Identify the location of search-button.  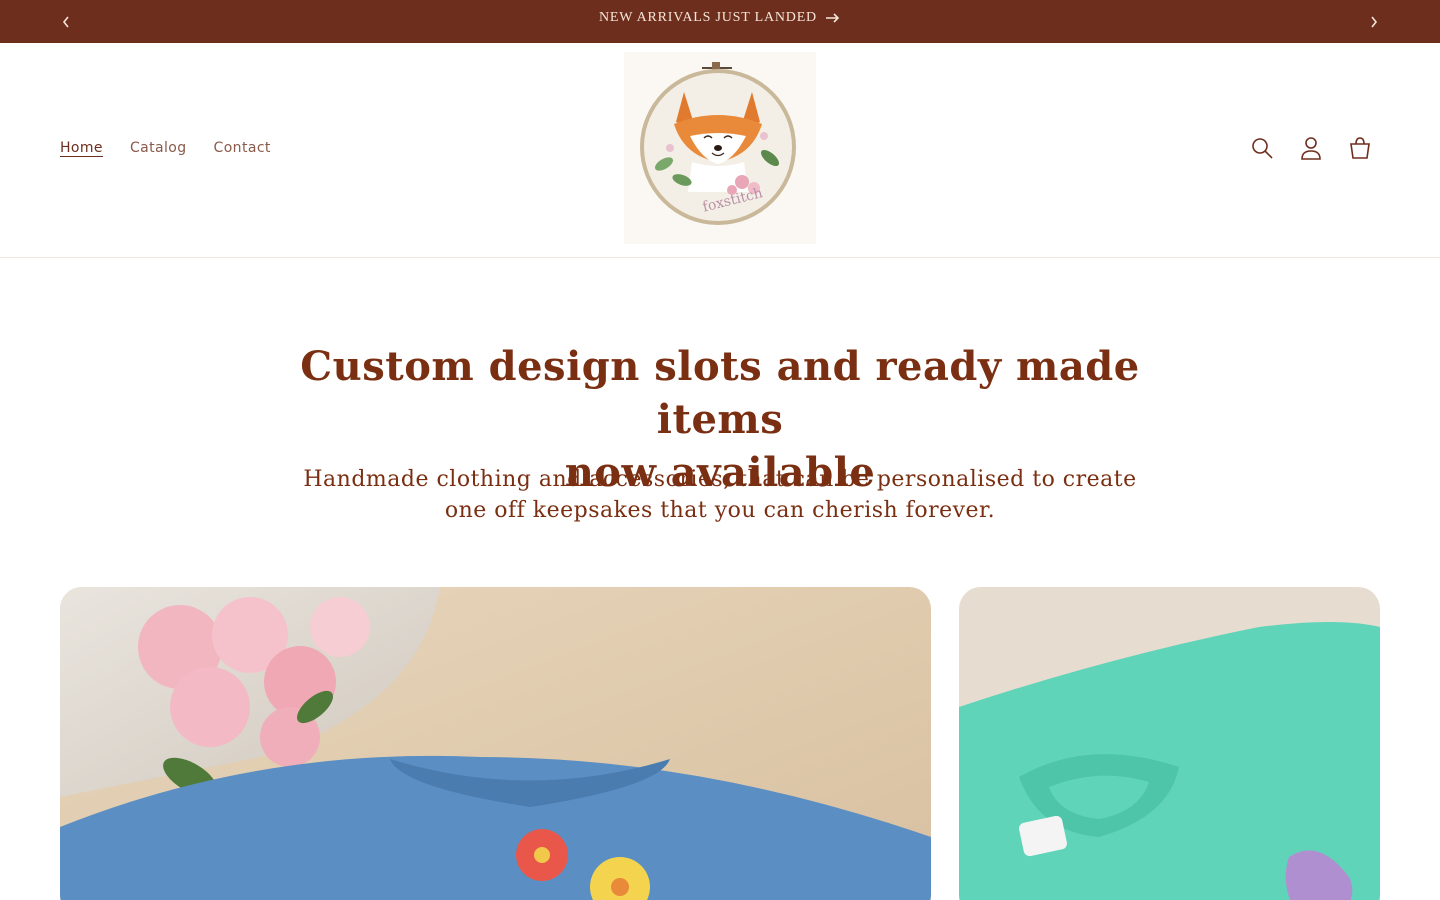
(1262, 148).